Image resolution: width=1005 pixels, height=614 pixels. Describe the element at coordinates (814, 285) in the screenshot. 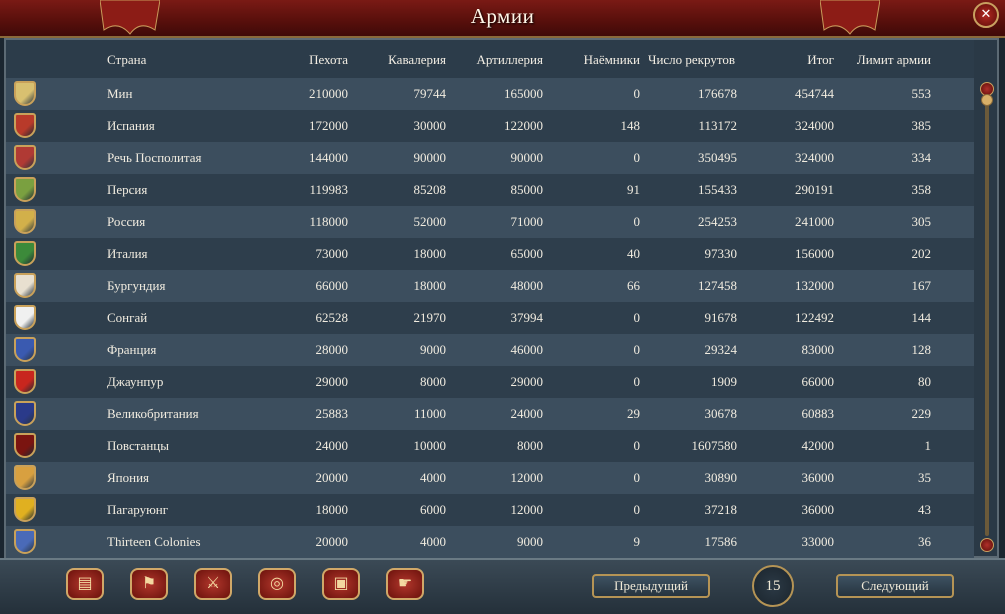

I see `cell-total: 132000` at that location.